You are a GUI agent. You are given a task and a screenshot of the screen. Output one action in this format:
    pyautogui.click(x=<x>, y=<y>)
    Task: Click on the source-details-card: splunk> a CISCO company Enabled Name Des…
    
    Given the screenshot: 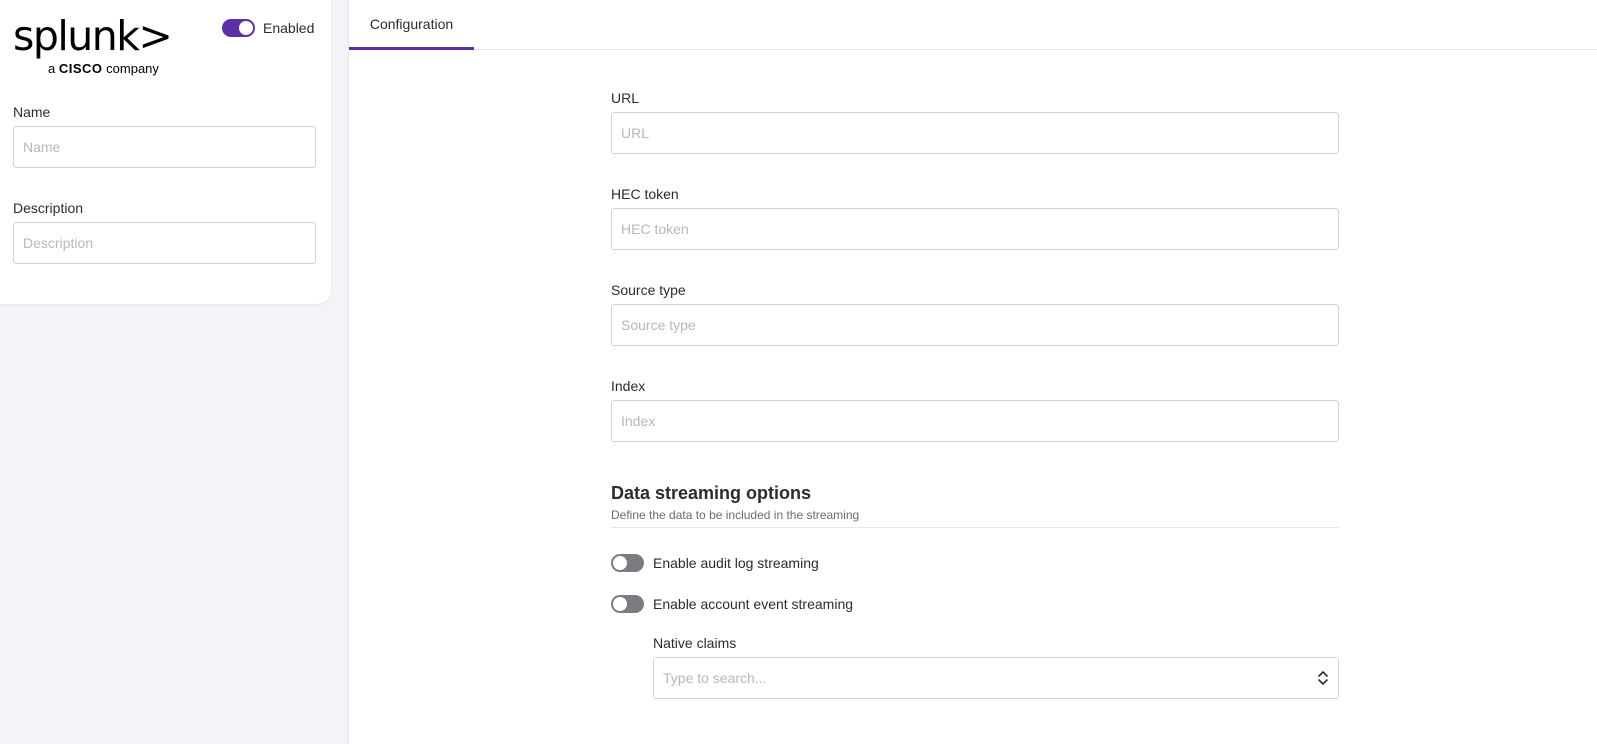 What is the action you would take?
    pyautogui.click(x=165, y=152)
    